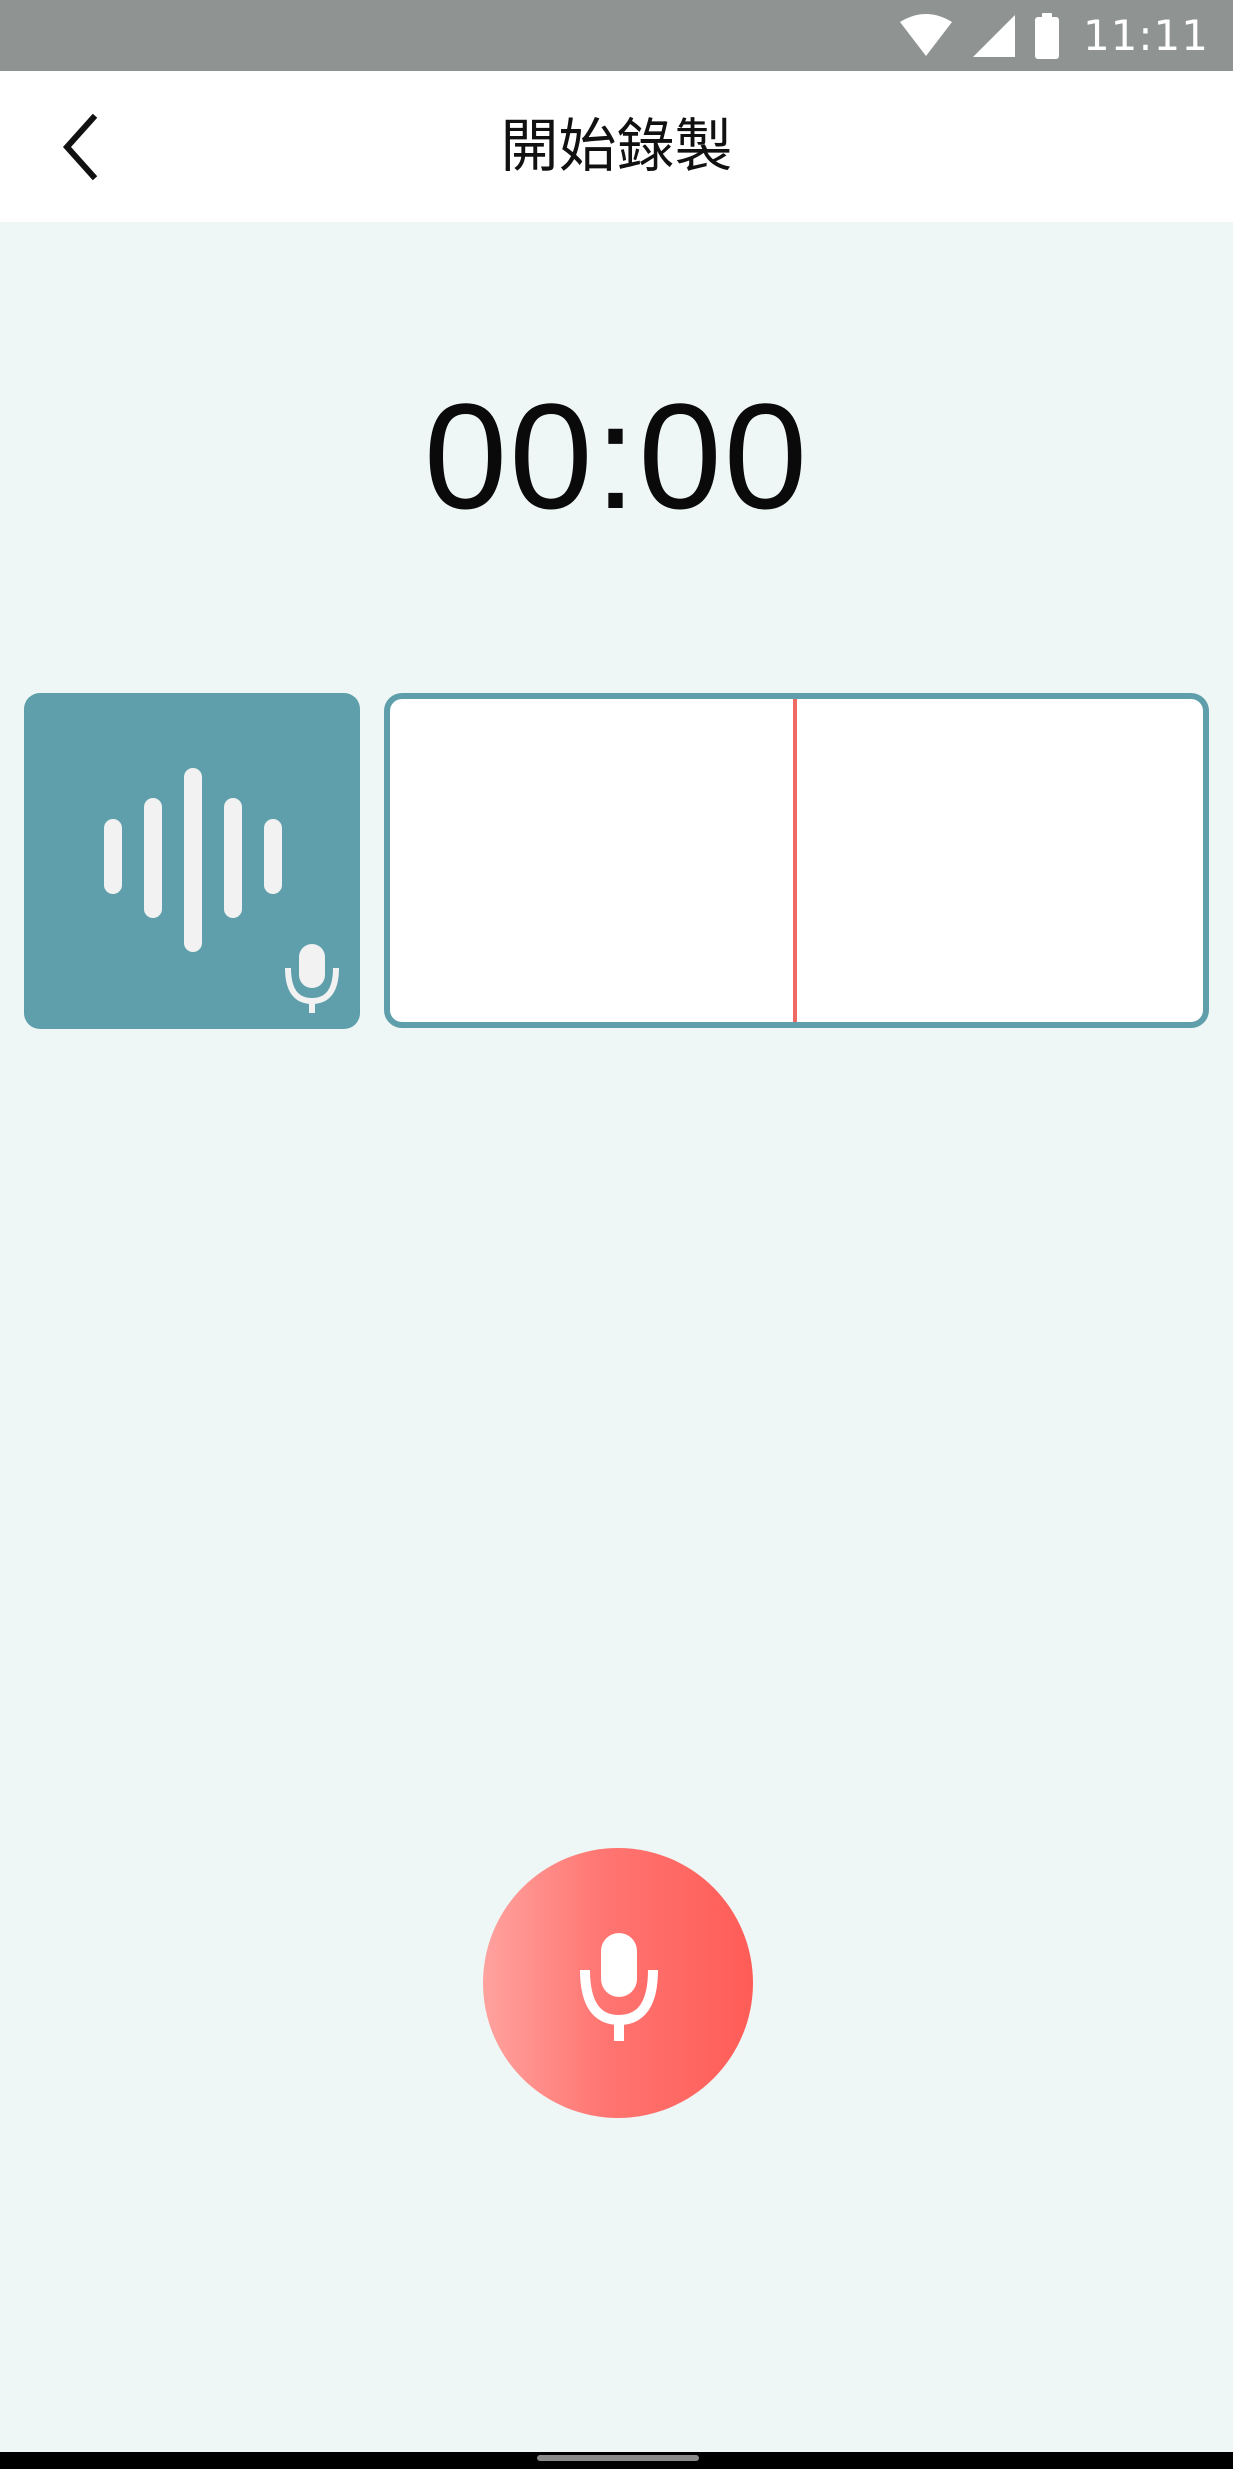 This screenshot has width=1233, height=2469. I want to click on navigation-bar, so click(616, 2460).